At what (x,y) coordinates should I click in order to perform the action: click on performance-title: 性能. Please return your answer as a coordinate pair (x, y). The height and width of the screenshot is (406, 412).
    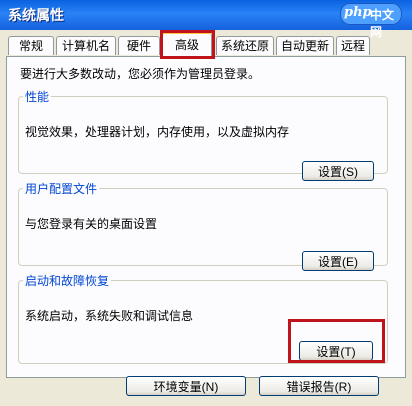
    Looking at the image, I should click on (37, 97).